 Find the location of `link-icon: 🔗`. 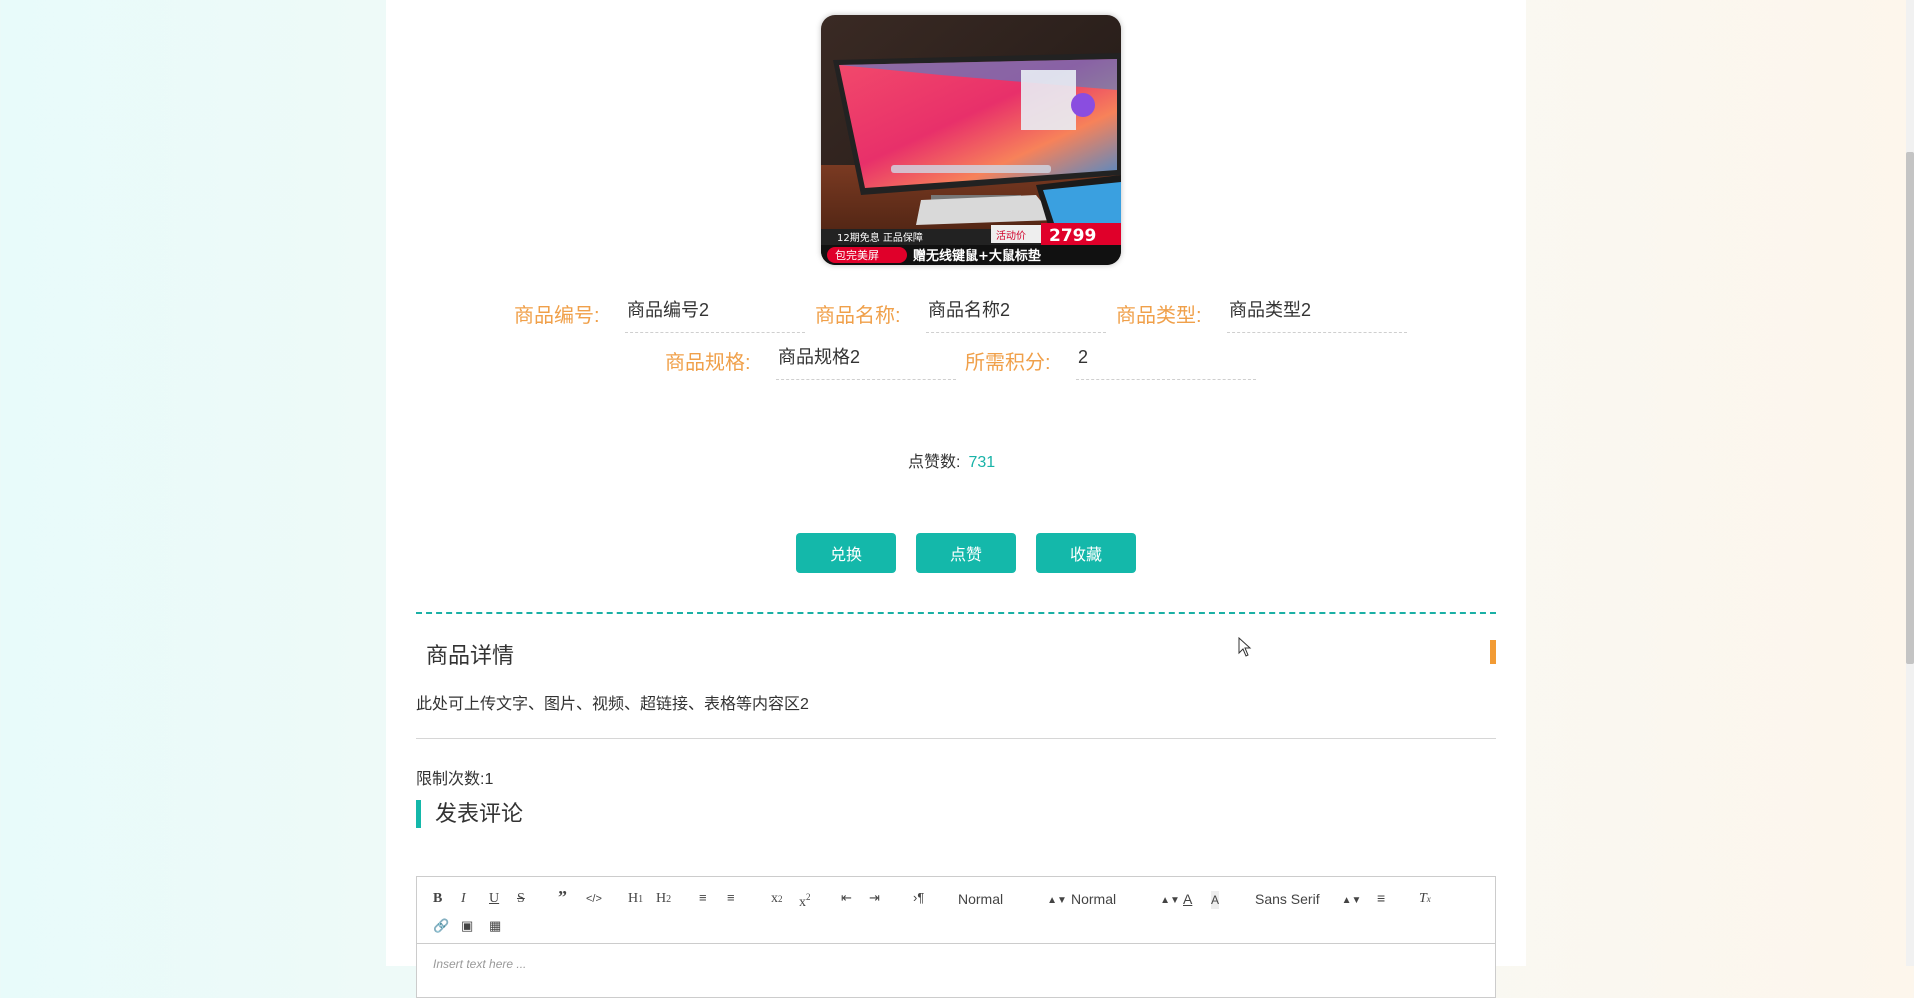

link-icon: 🔗 is located at coordinates (441, 926).